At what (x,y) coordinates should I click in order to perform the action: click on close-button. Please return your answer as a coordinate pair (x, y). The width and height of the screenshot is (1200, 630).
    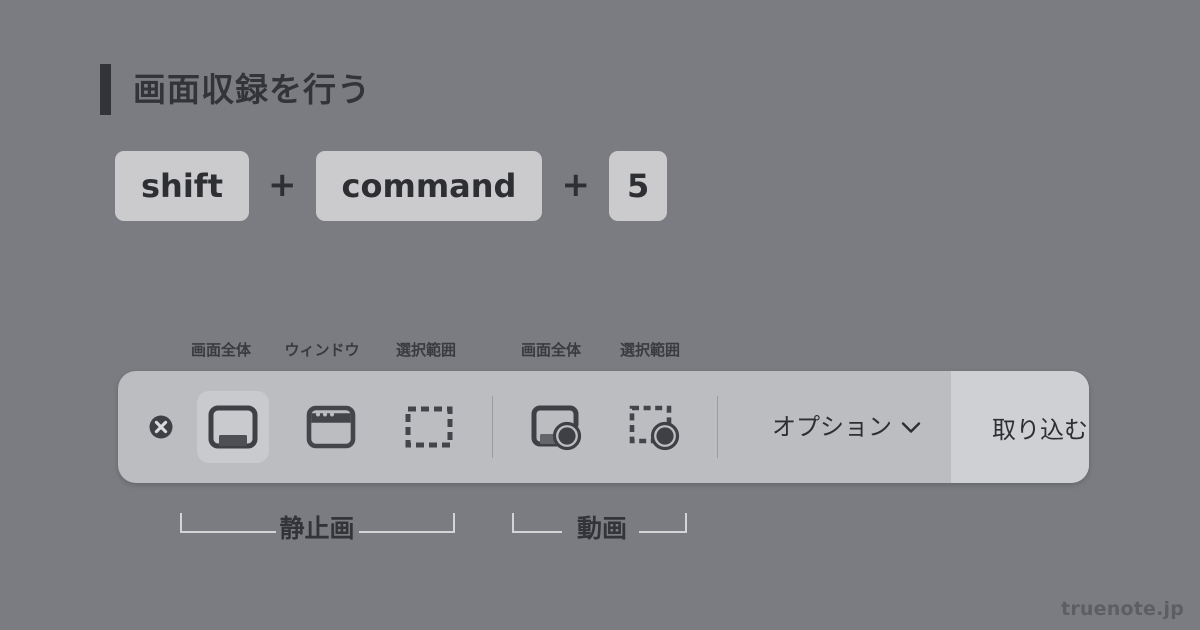
    Looking at the image, I should click on (161, 427).